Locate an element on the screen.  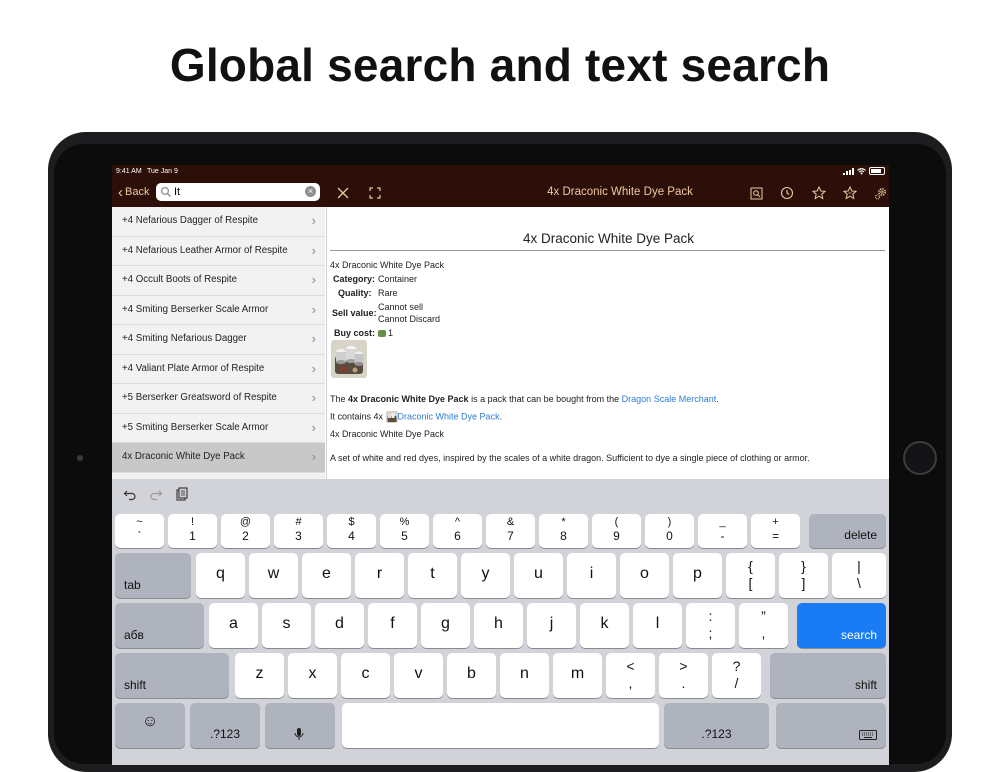
key-4: $4 is located at coordinates (351, 531).